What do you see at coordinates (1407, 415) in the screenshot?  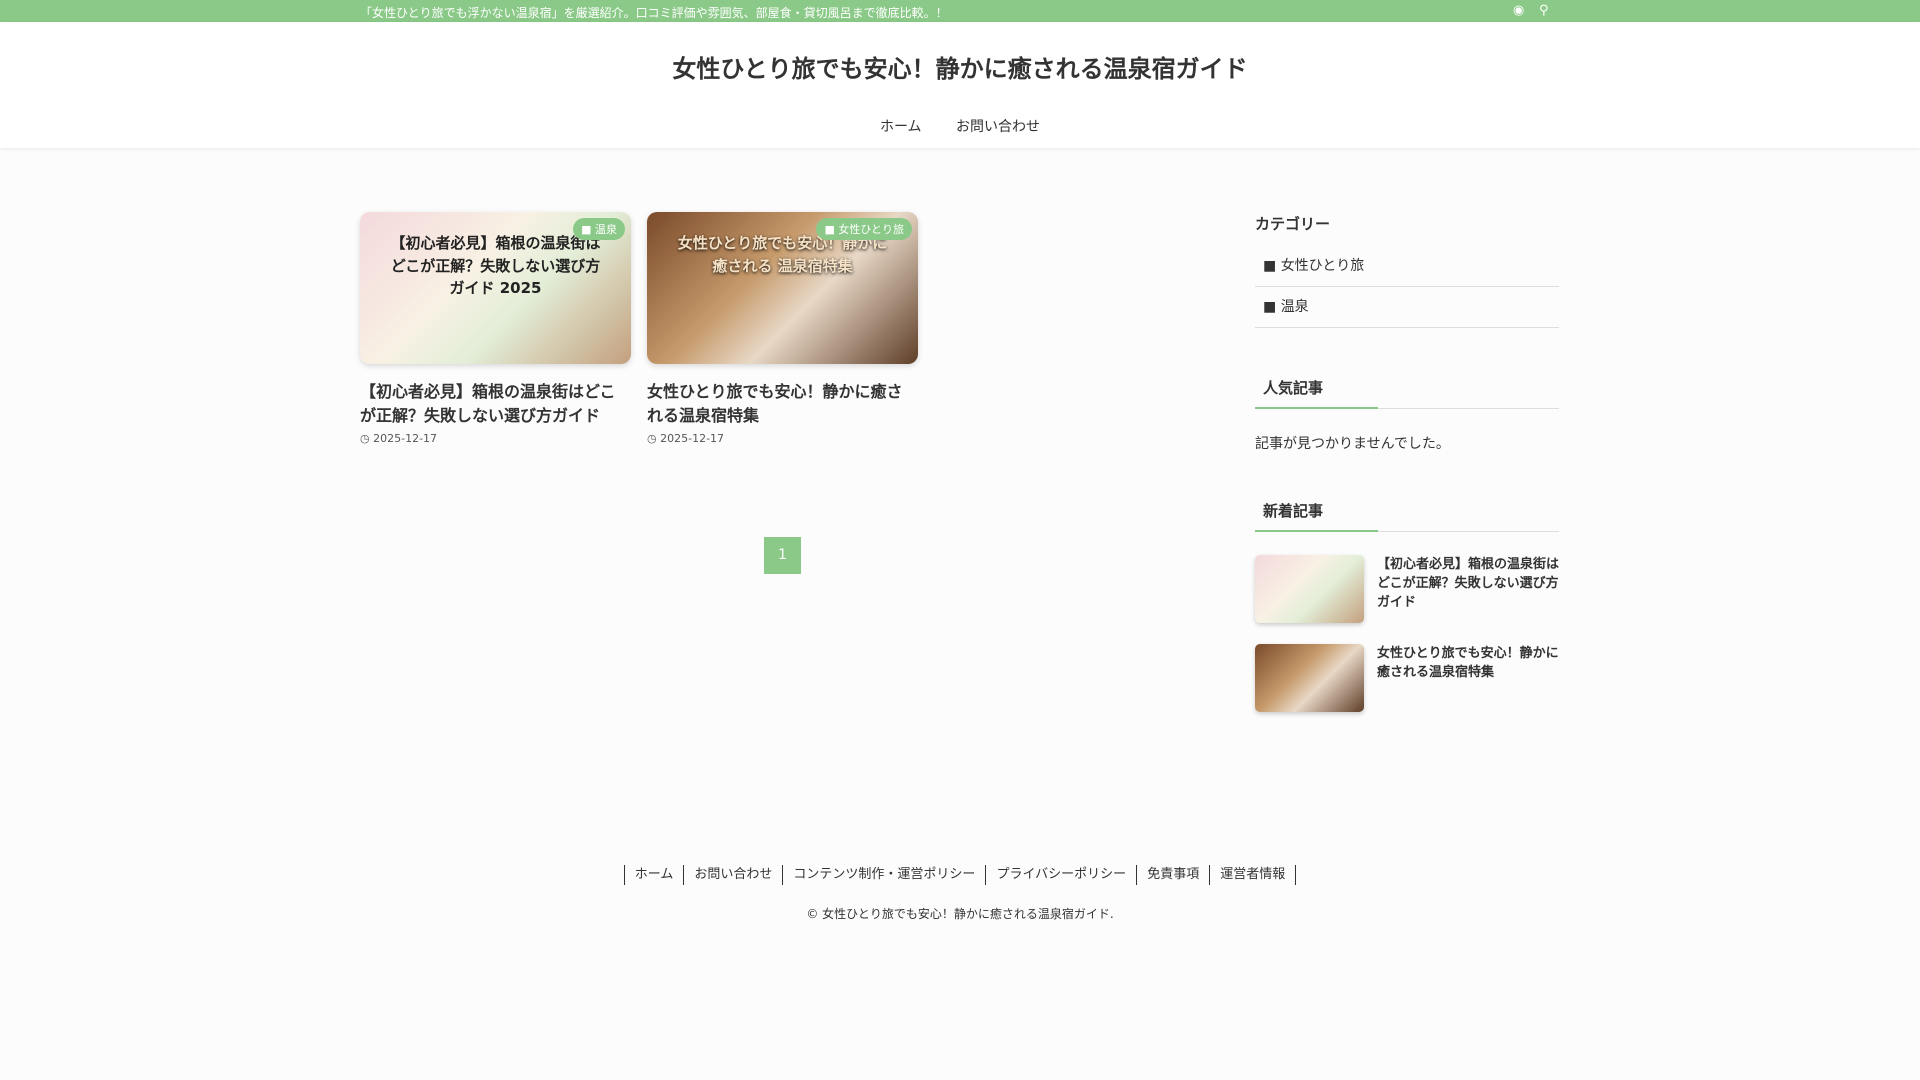 I see `popular-widget: 人気記事 記事が見つかりませんでした。` at bounding box center [1407, 415].